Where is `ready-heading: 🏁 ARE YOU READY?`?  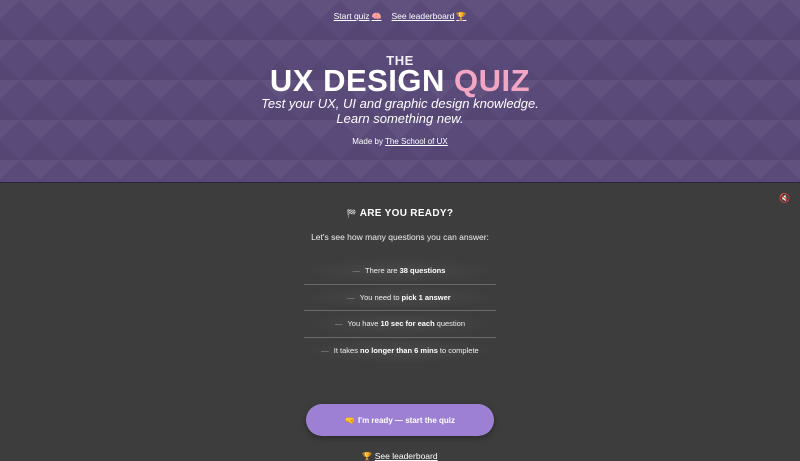
ready-heading: 🏁 ARE YOU READY? is located at coordinates (400, 213).